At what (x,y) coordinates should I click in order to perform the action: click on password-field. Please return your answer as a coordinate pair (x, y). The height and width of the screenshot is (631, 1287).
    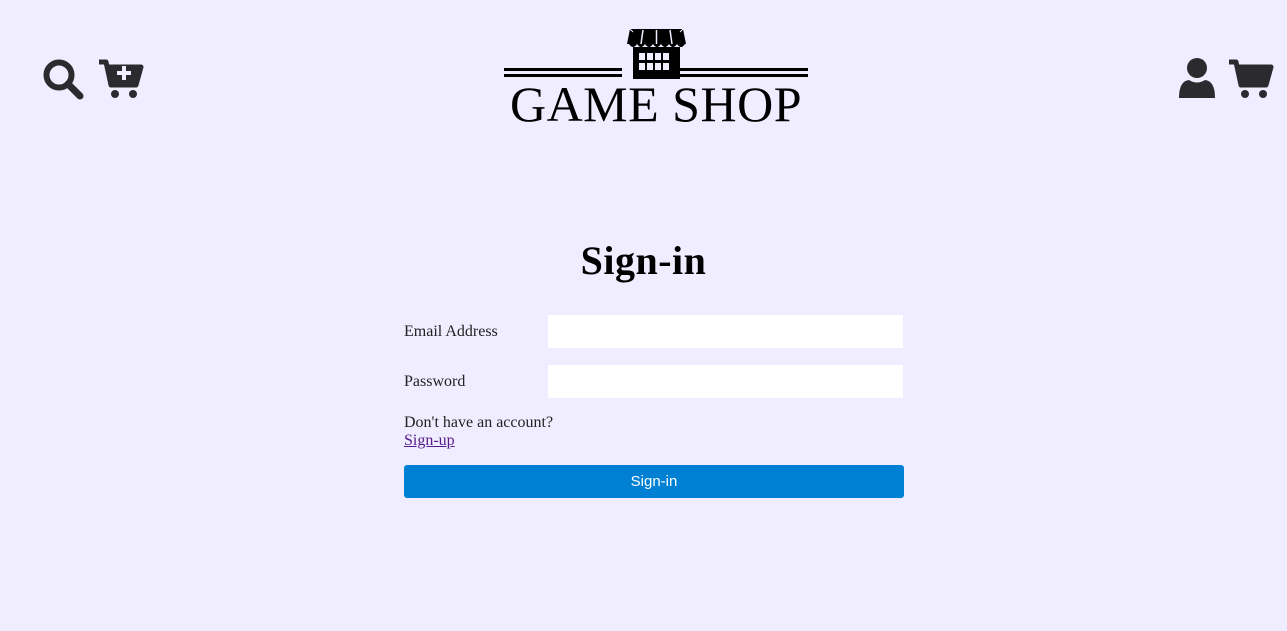
    Looking at the image, I should click on (725, 381).